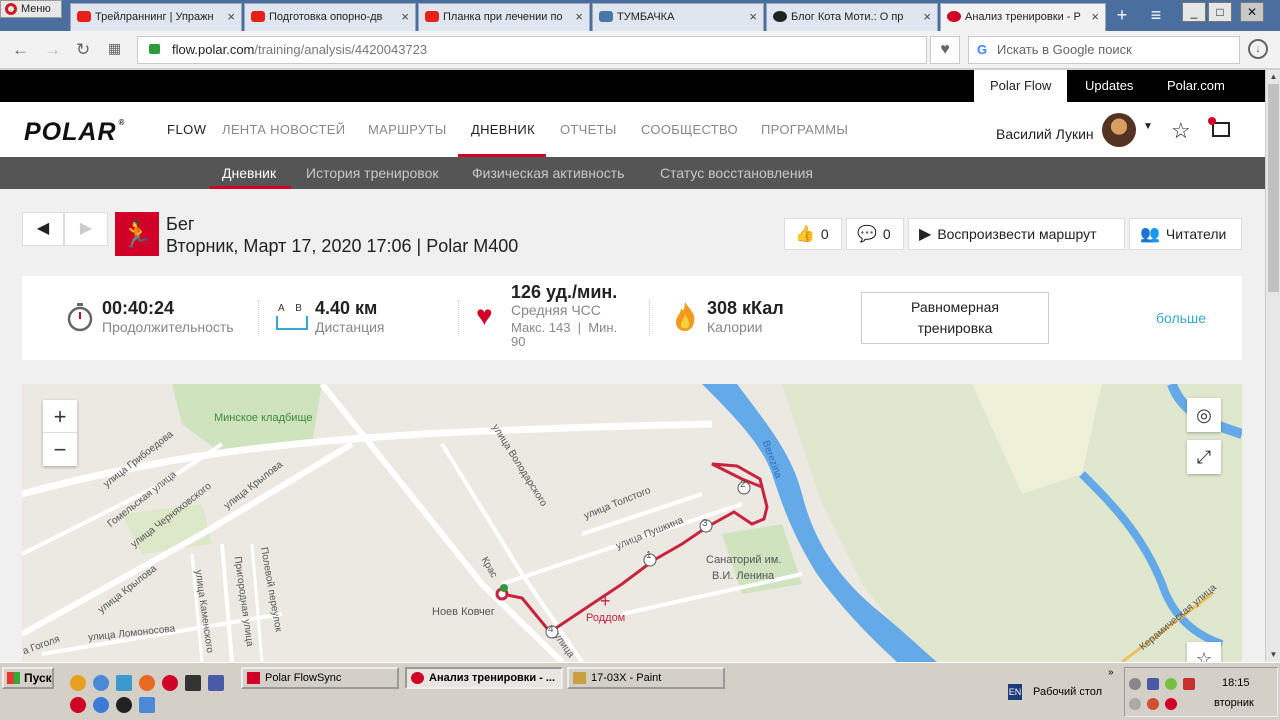  What do you see at coordinates (1156, 15) in the screenshot?
I see `tab-menu-icon: ≡` at bounding box center [1156, 15].